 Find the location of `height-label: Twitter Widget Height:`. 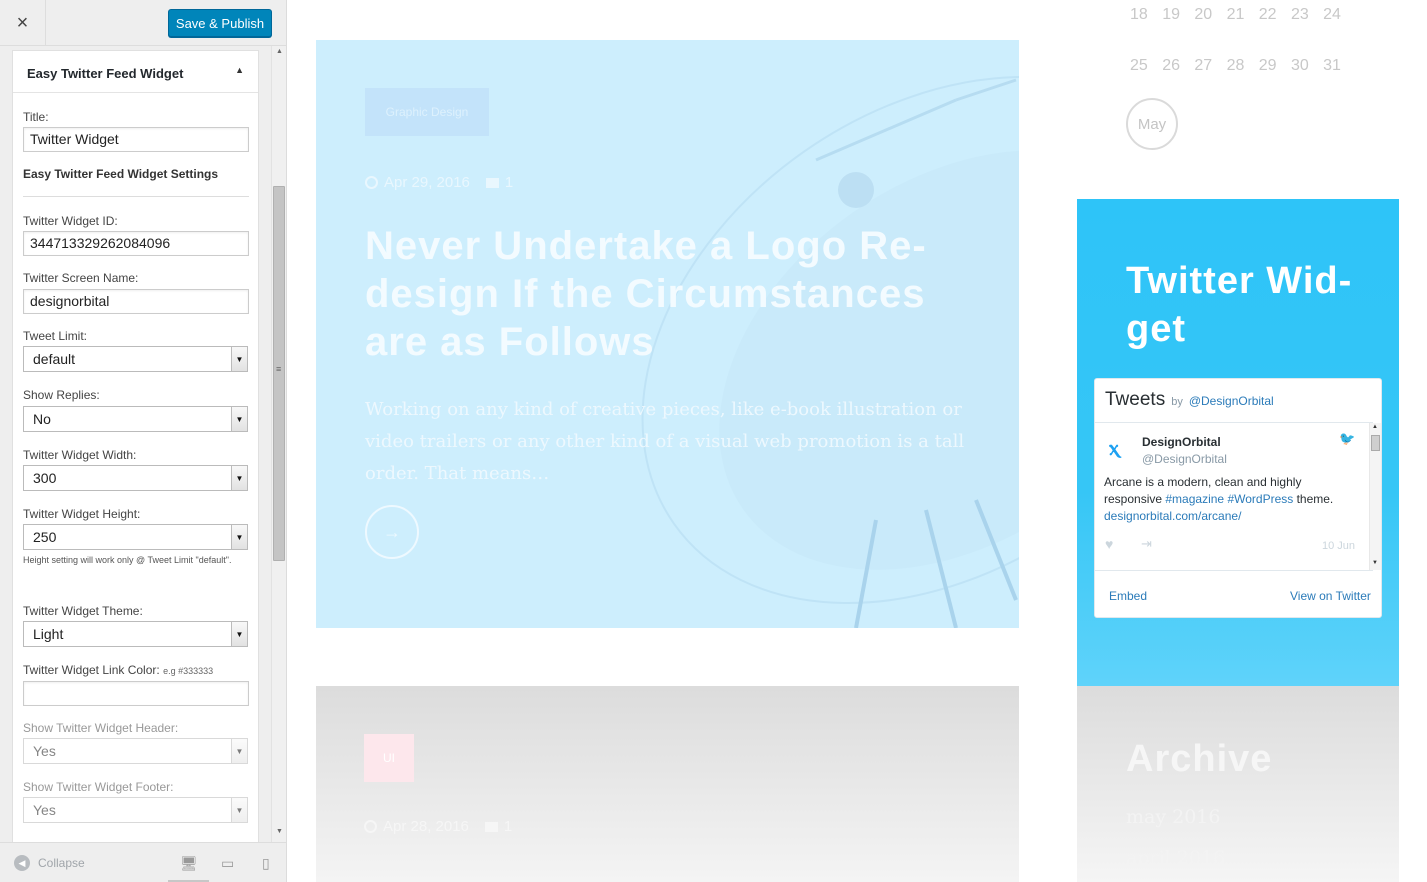

height-label: Twitter Widget Height: is located at coordinates (82, 514).